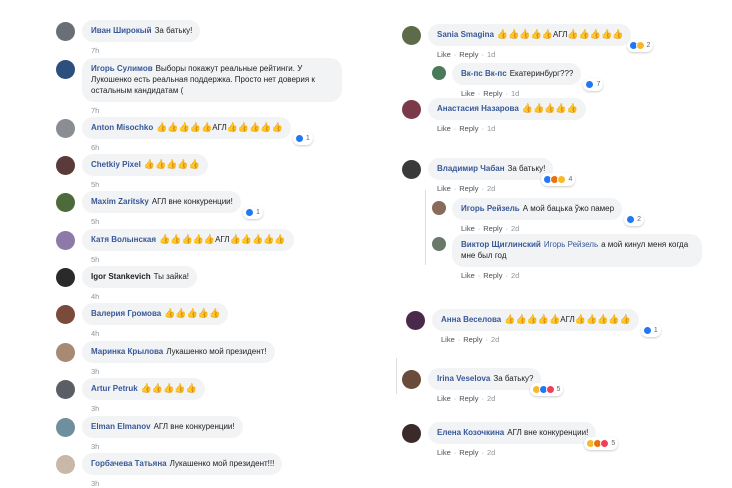  What do you see at coordinates (188, 240) in the screenshot?
I see `comment-bubble: Катя Волынская 👍👍👍👍👍АГЛ👍👍👍👍👍` at bounding box center [188, 240].